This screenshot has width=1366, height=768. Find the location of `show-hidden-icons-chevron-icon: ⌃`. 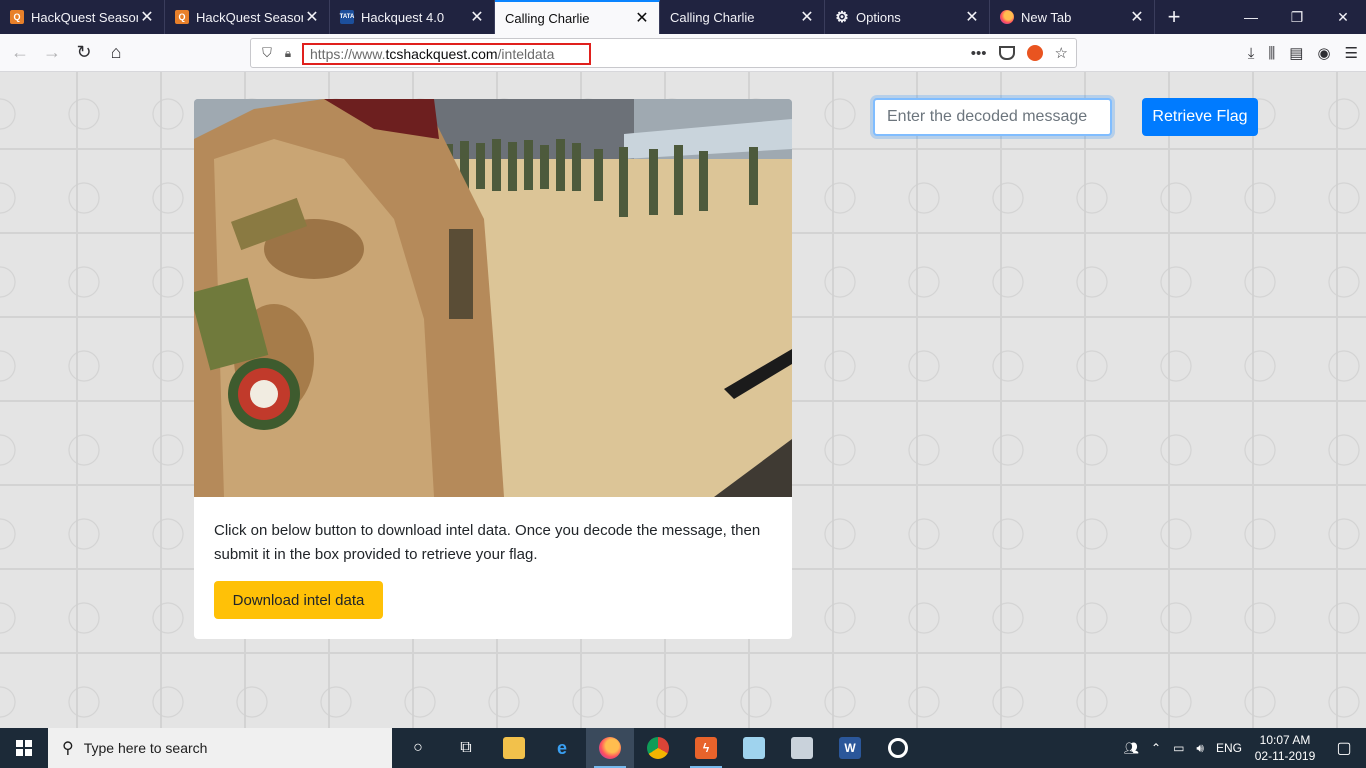

show-hidden-icons-chevron-icon: ⌃ is located at coordinates (1156, 748).